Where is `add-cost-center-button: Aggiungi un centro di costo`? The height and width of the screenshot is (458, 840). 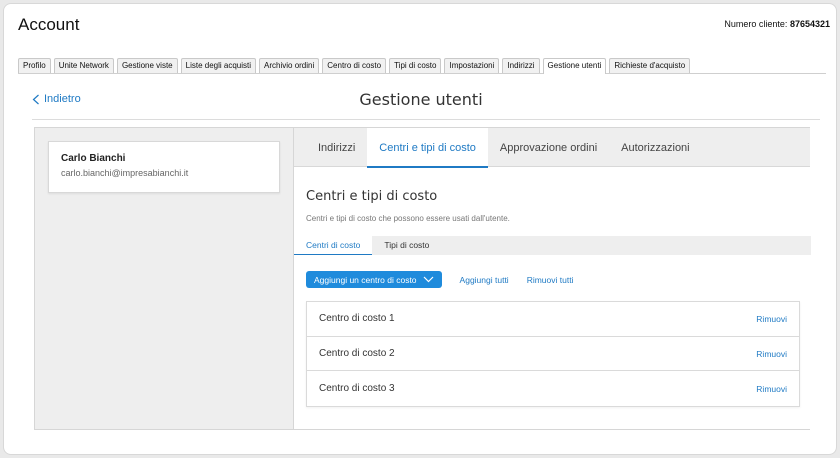
add-cost-center-button: Aggiungi un centro di costo is located at coordinates (374, 279).